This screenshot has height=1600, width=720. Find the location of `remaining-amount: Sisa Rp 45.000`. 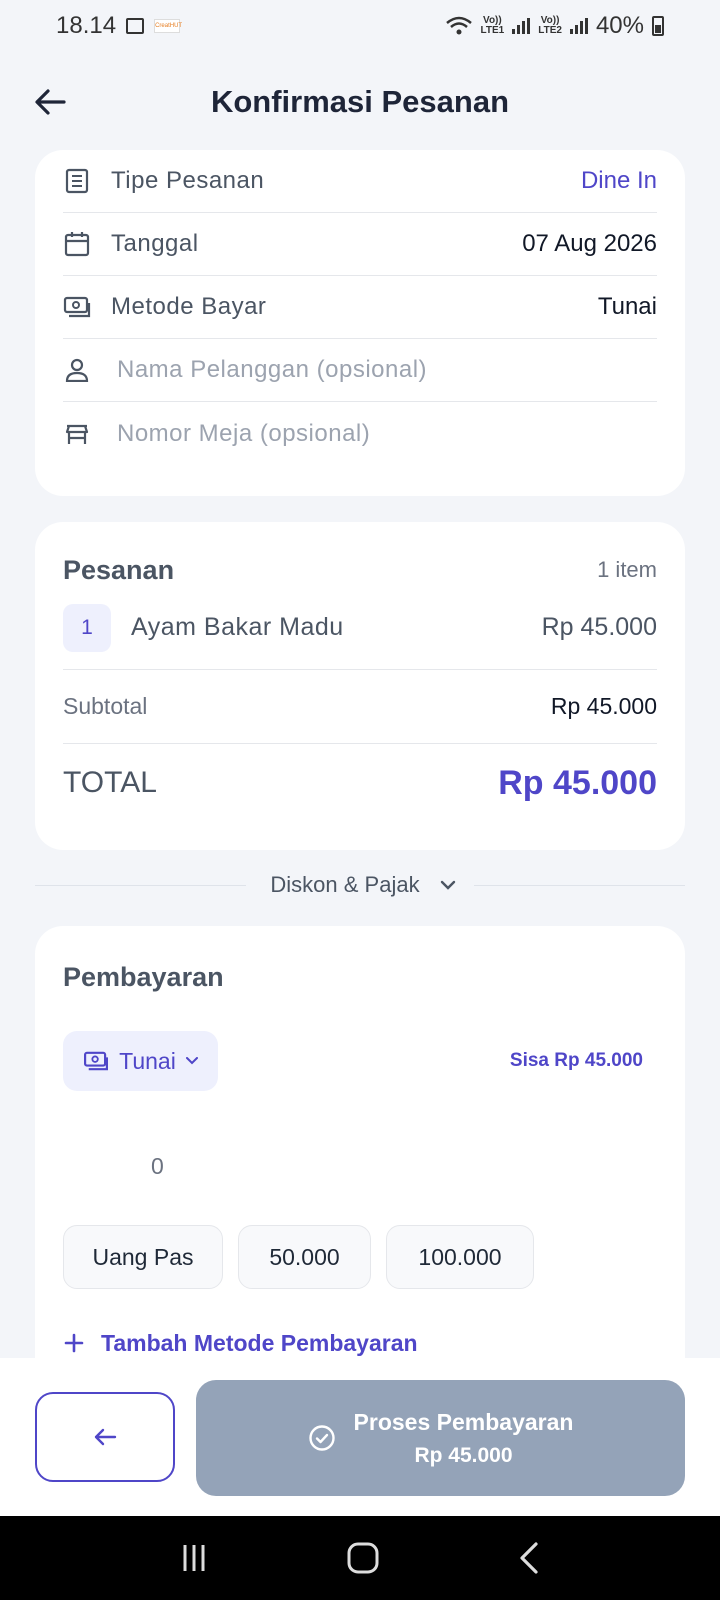

remaining-amount: Sisa Rp 45.000 is located at coordinates (576, 1060).